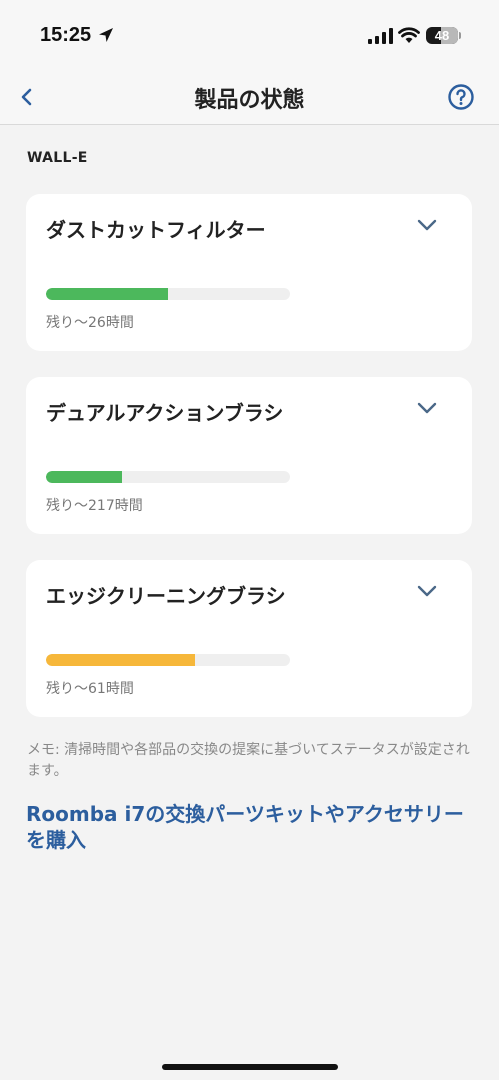  Describe the element at coordinates (249, 638) in the screenshot. I see `part-card-edge-brush: エッジクリーニングブラシ 残り〜61時間` at that location.